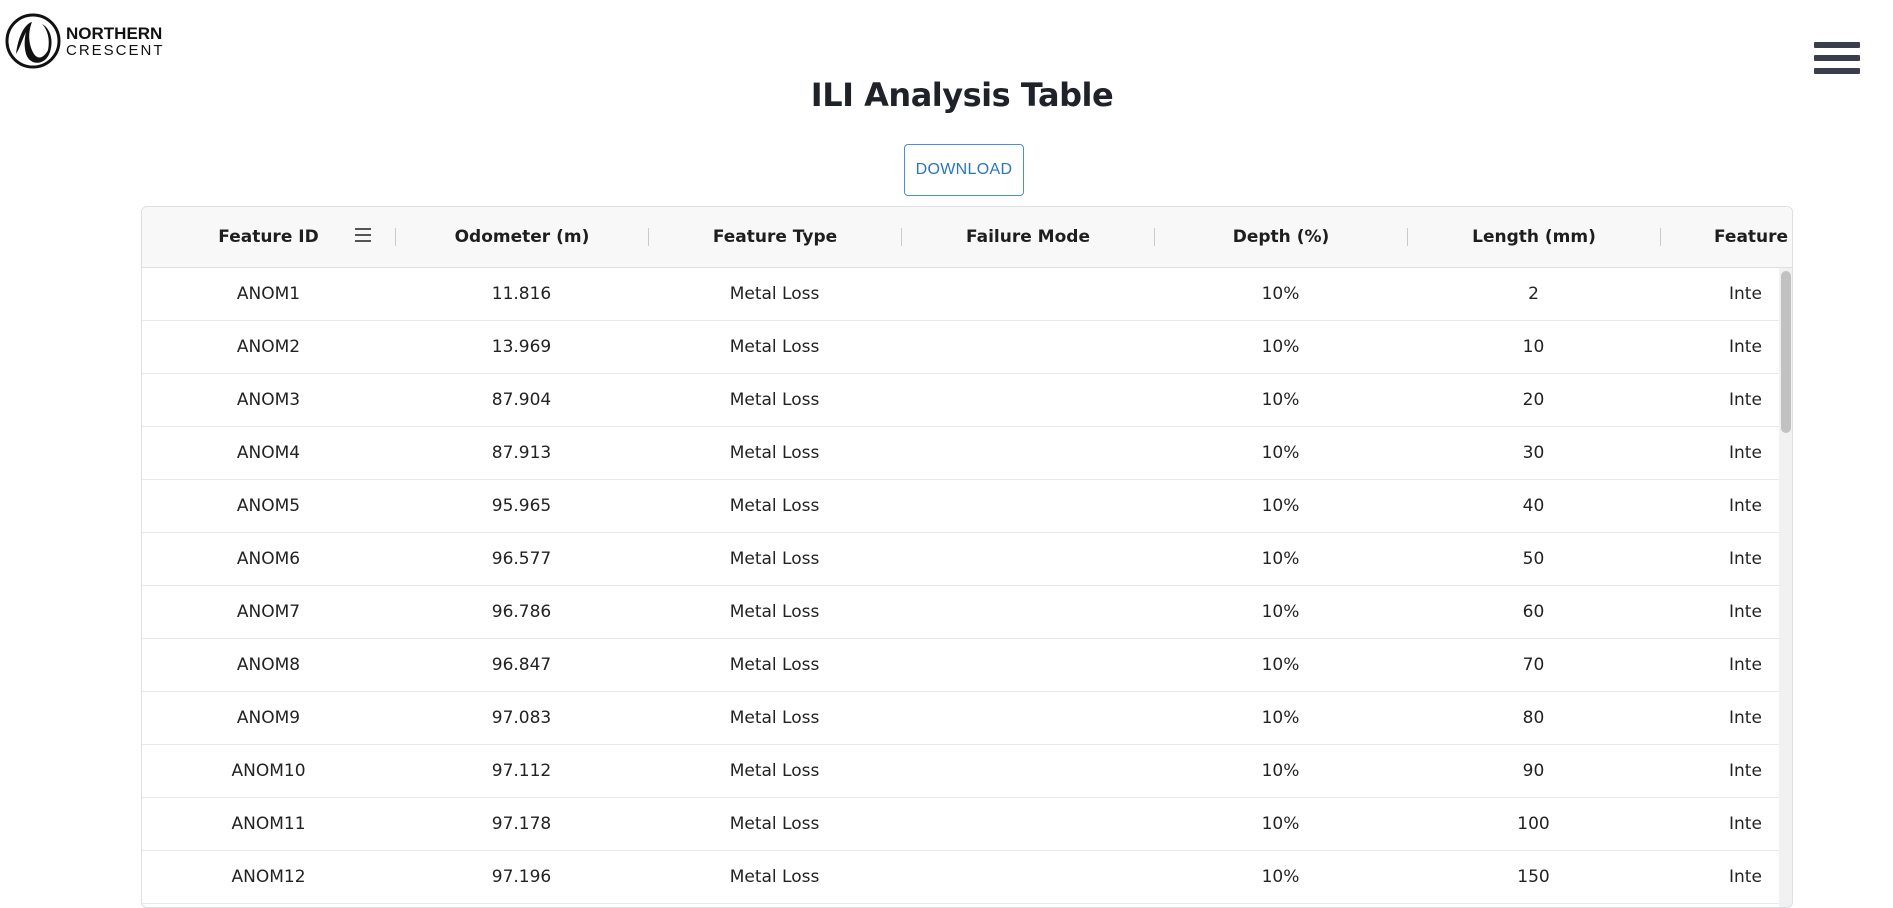  What do you see at coordinates (1533, 612) in the screenshot?
I see `cell-length: 60` at bounding box center [1533, 612].